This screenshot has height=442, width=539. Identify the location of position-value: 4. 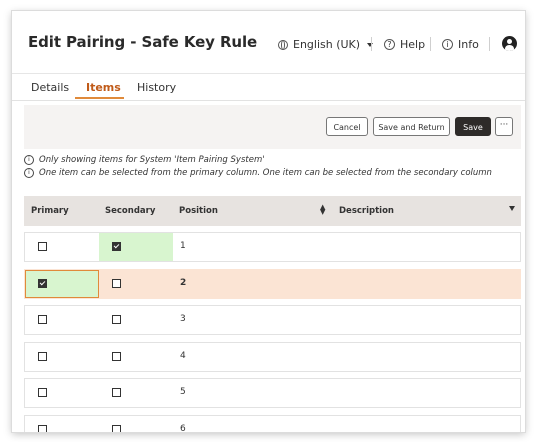
(183, 356).